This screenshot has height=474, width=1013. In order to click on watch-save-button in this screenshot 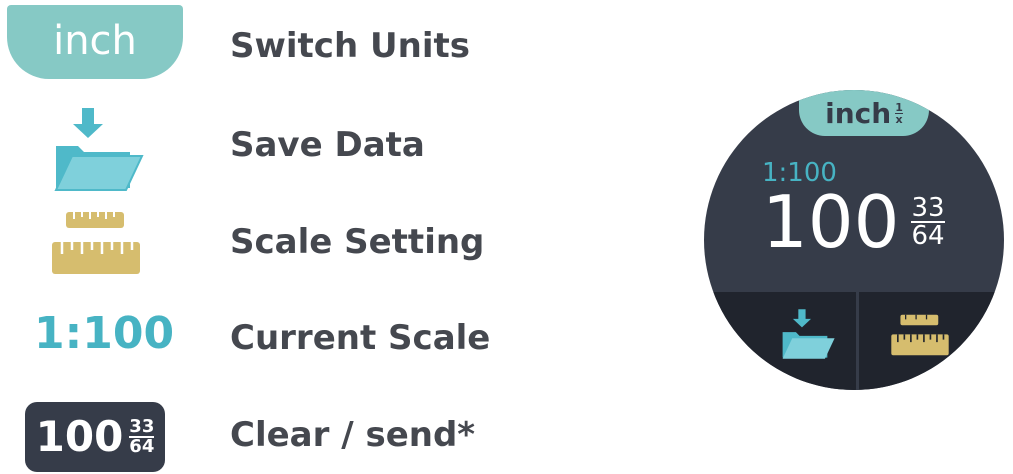, I will do `click(808, 334)`.